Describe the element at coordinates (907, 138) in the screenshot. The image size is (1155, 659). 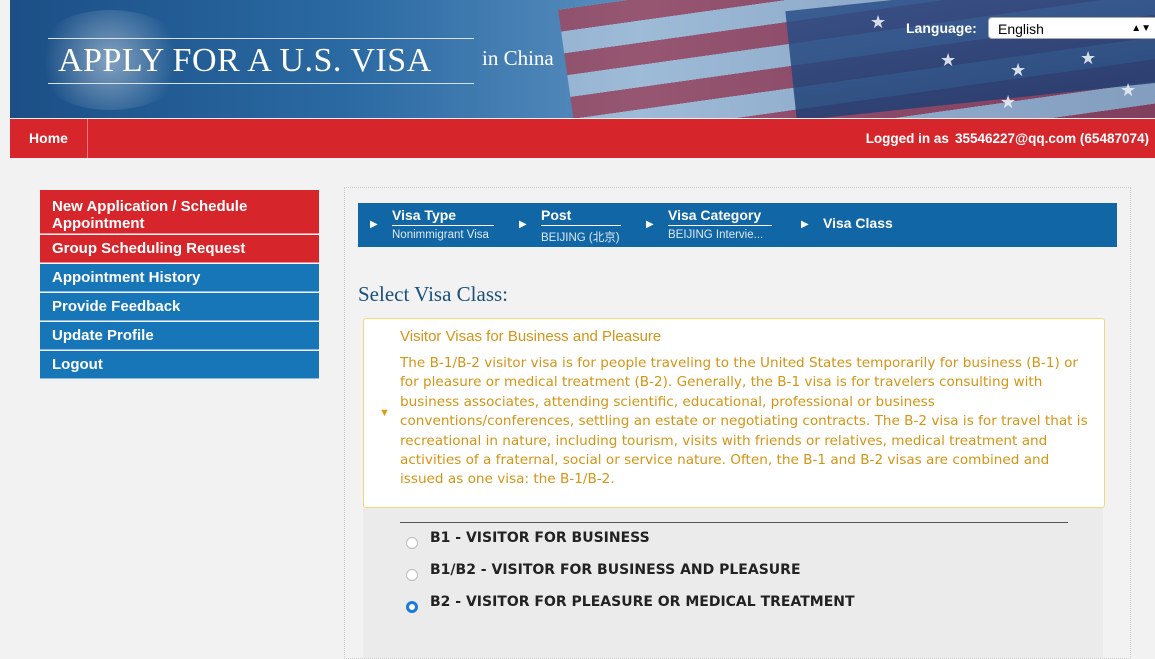
I see `logged-in-label: Logged in as` at that location.